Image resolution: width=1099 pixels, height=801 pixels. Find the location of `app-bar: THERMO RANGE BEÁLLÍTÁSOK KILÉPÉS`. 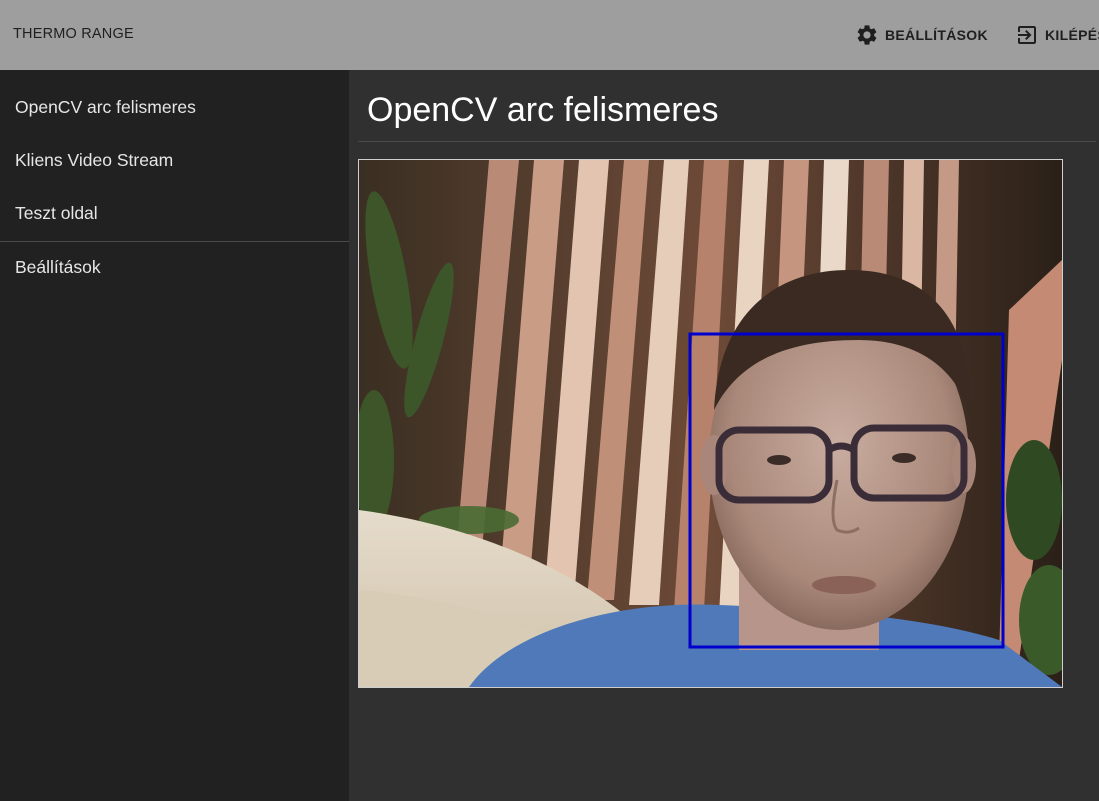

app-bar: THERMO RANGE BEÁLLÍTÁSOK KILÉPÉS is located at coordinates (549, 35).